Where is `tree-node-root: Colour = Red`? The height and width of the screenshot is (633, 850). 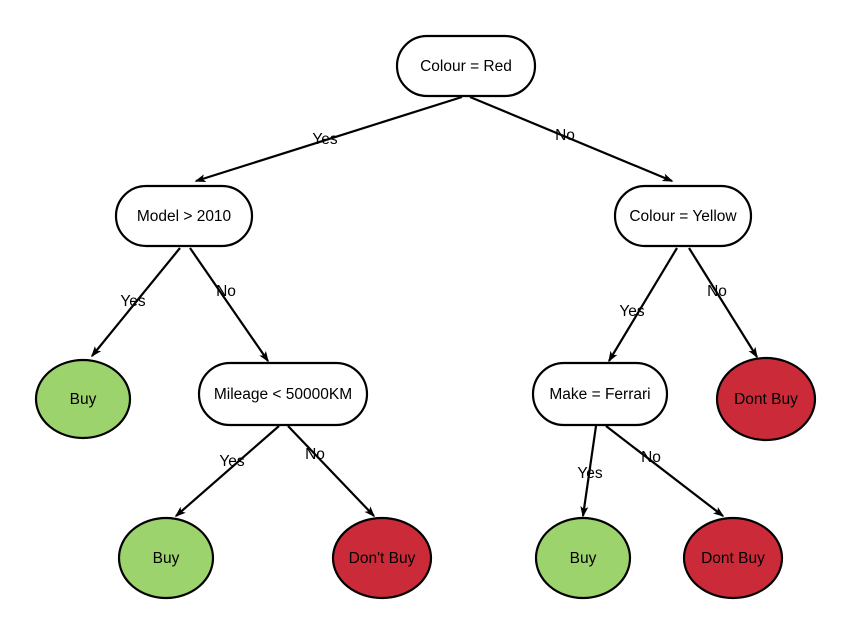 tree-node-root: Colour = Red is located at coordinates (466, 66).